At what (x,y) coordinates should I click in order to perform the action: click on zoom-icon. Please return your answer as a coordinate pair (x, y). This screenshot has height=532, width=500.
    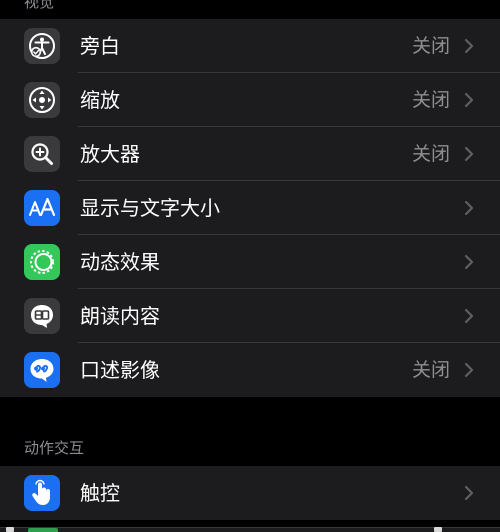
    Looking at the image, I should click on (42, 100).